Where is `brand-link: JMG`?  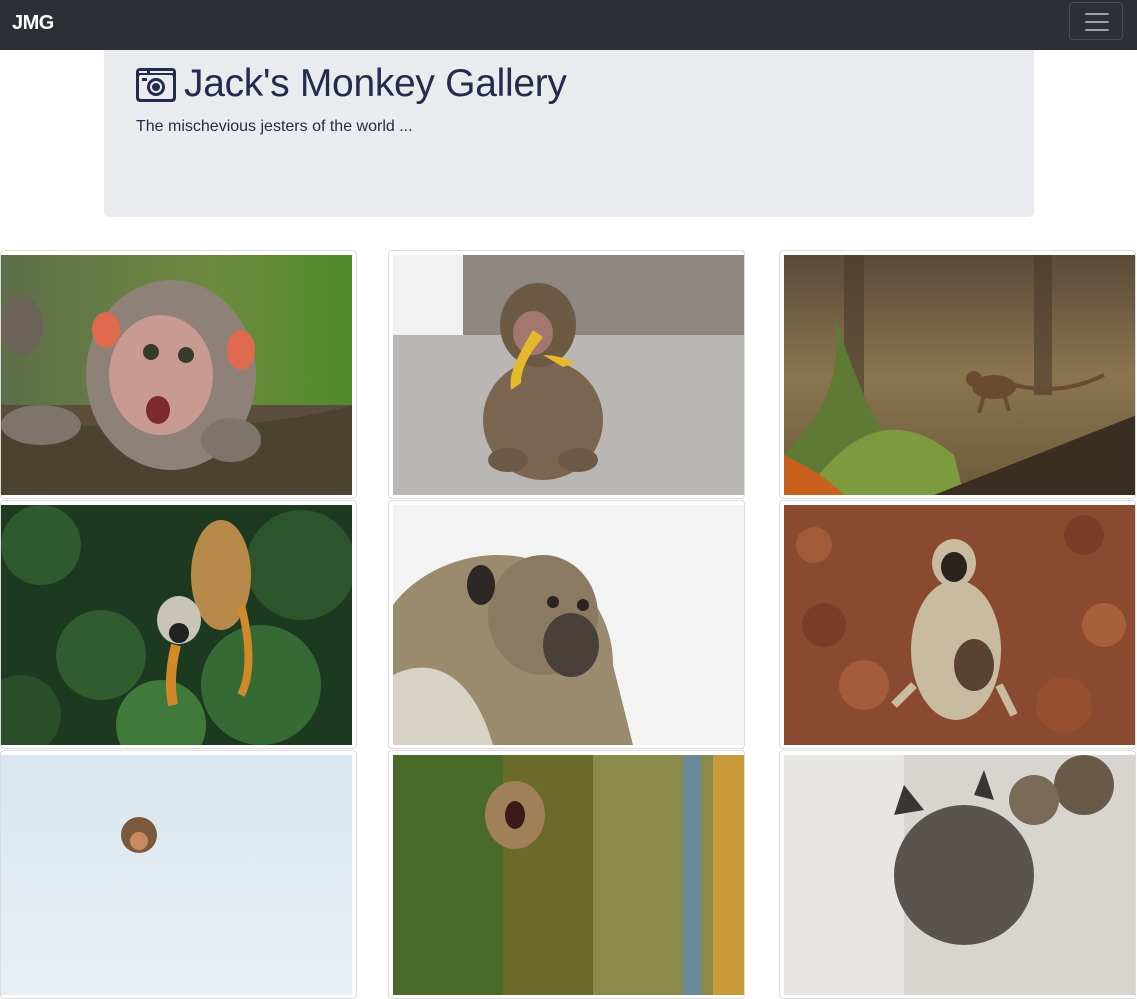 brand-link: JMG is located at coordinates (33, 23).